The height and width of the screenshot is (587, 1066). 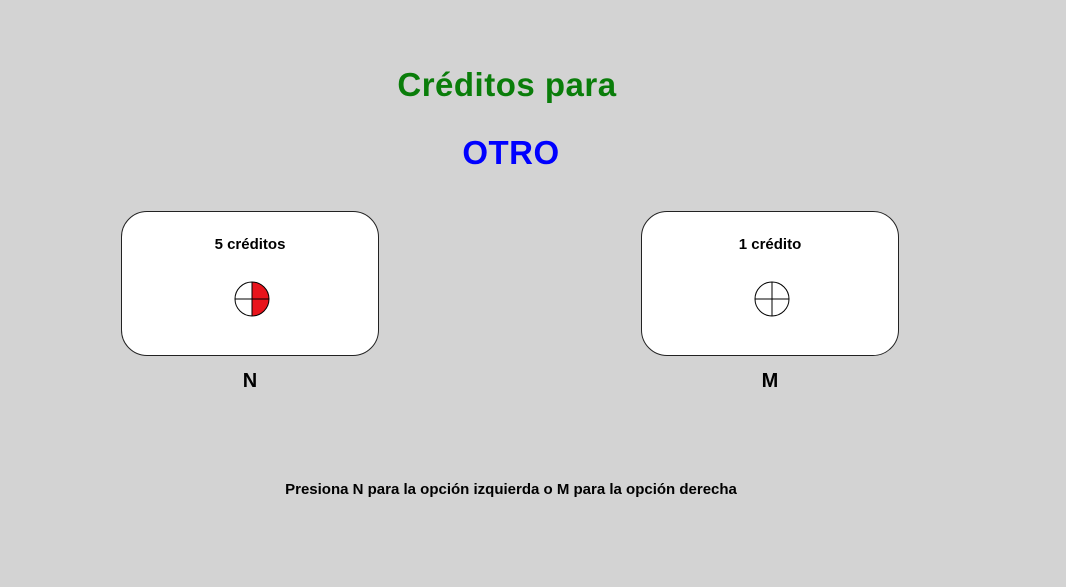 What do you see at coordinates (772, 299) in the screenshot?
I see `credit-pie-icon-right` at bounding box center [772, 299].